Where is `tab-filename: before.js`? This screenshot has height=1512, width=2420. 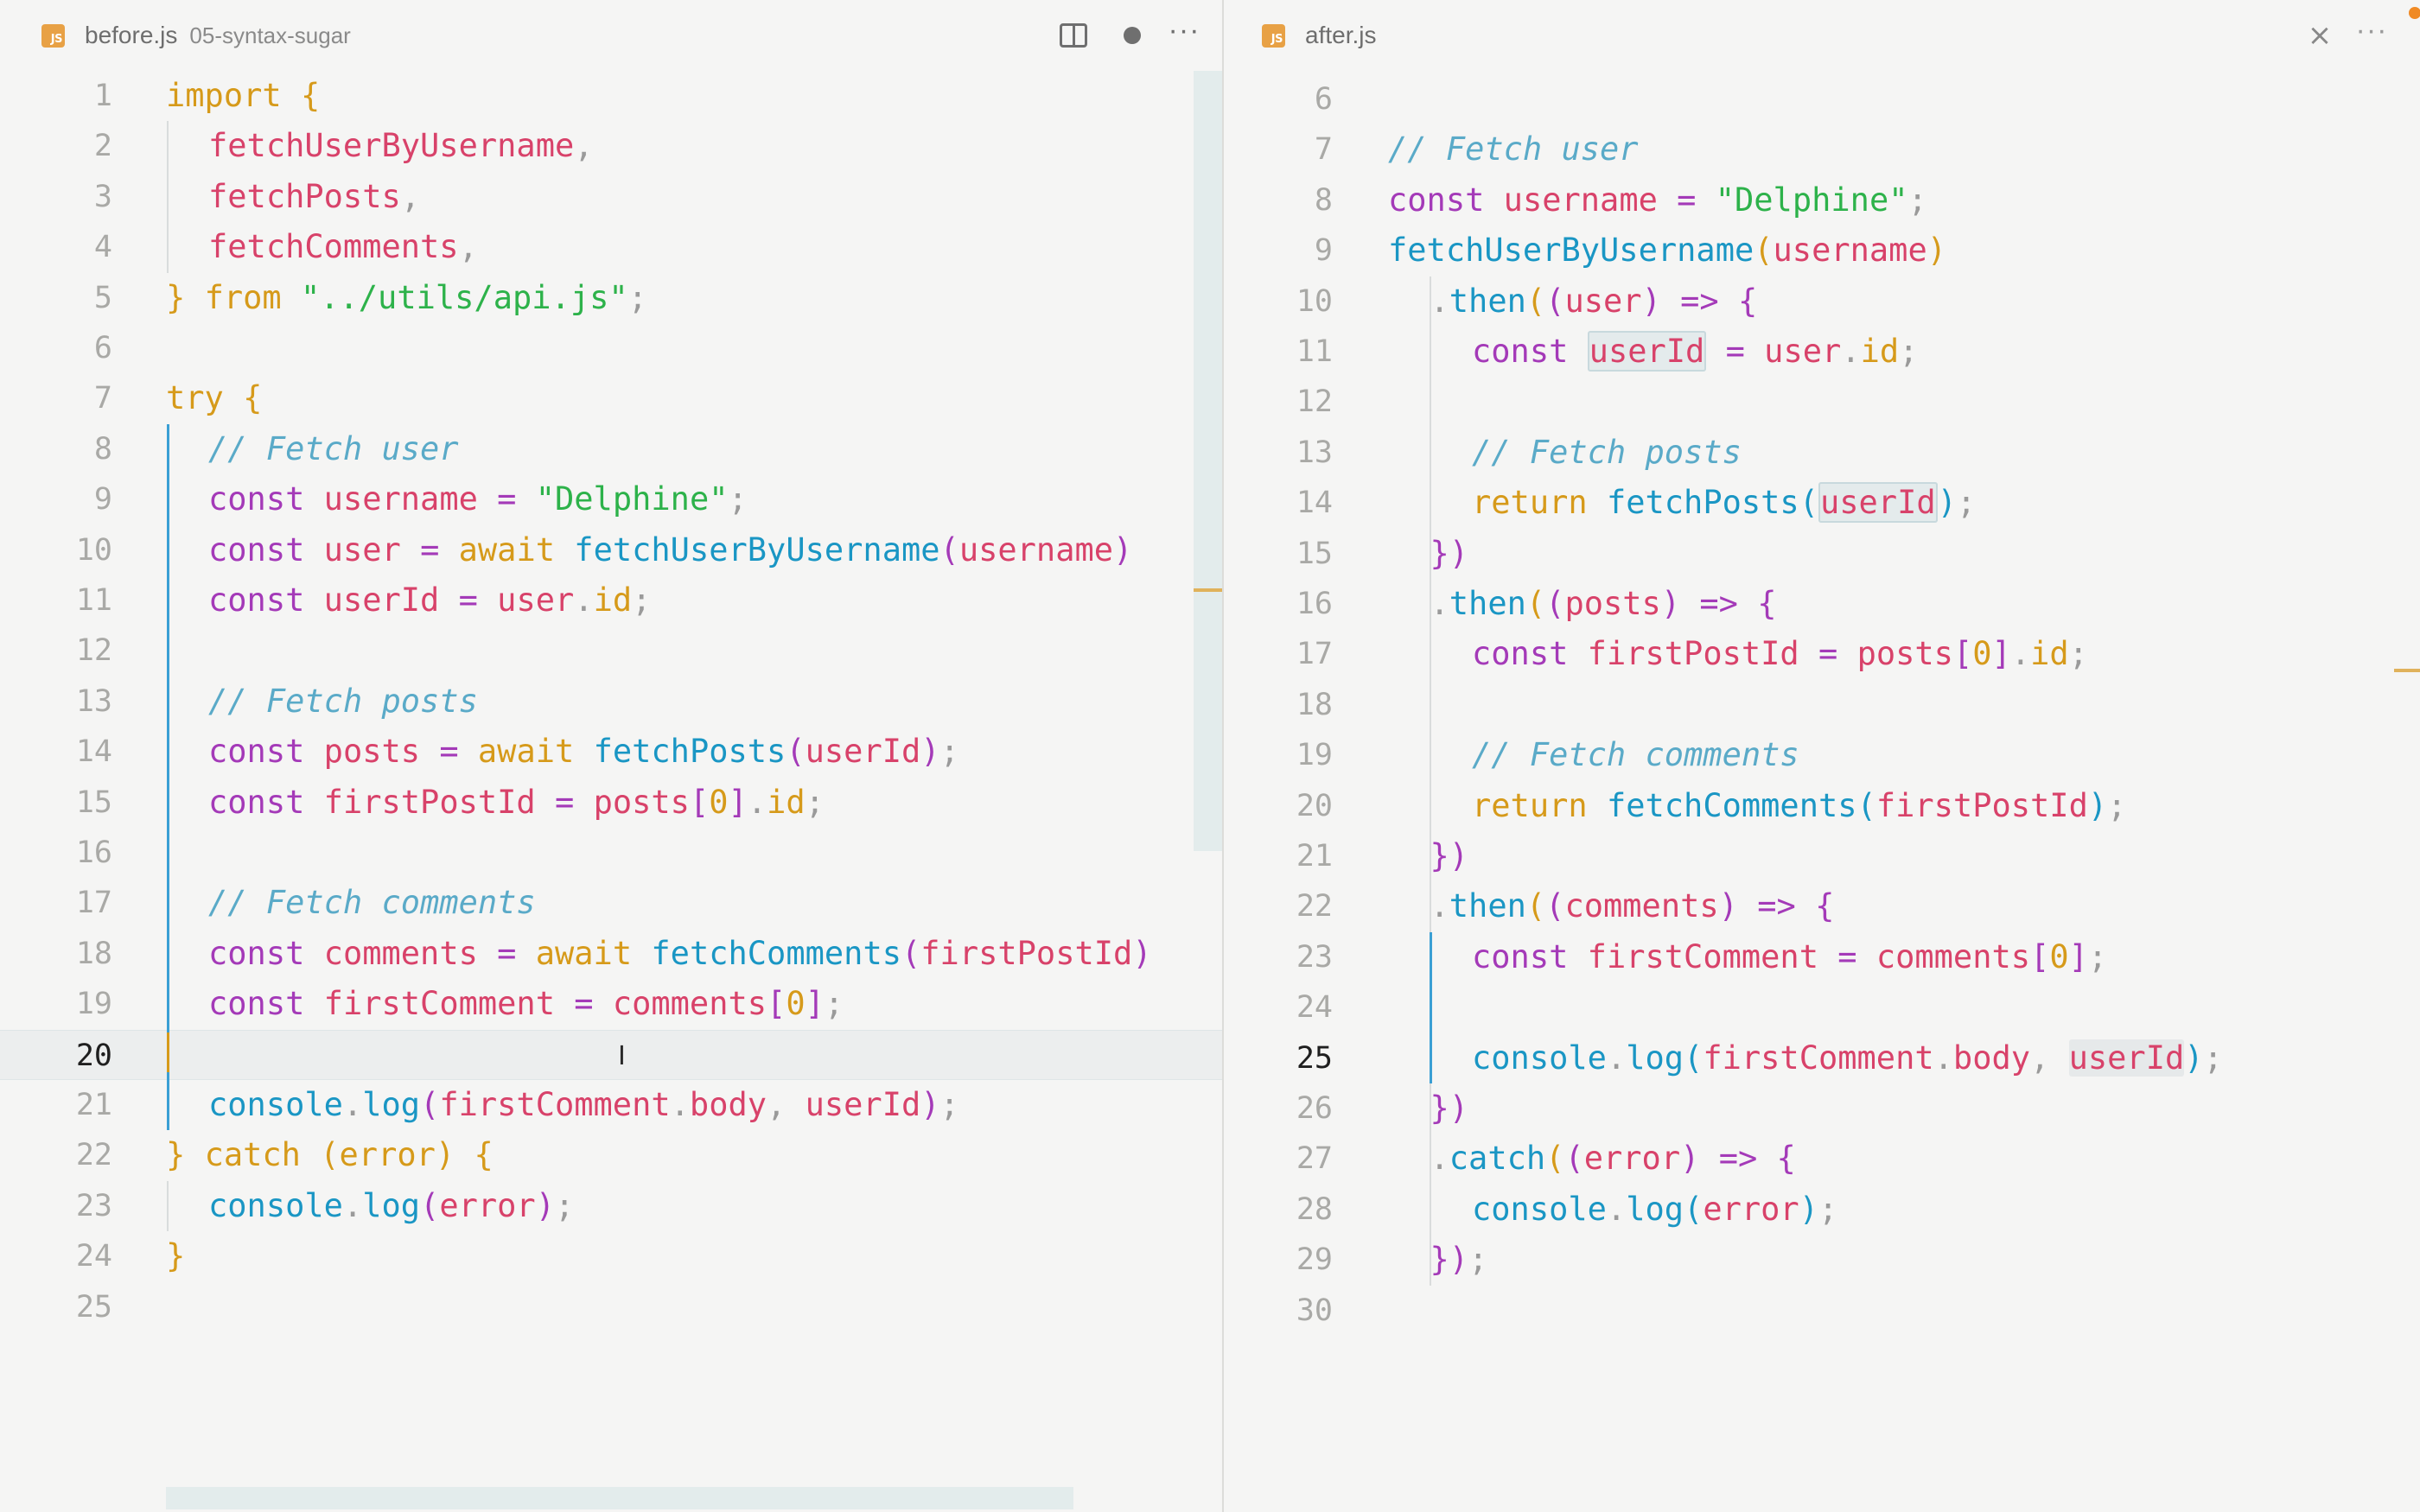
tab-filename: before.js is located at coordinates (131, 35).